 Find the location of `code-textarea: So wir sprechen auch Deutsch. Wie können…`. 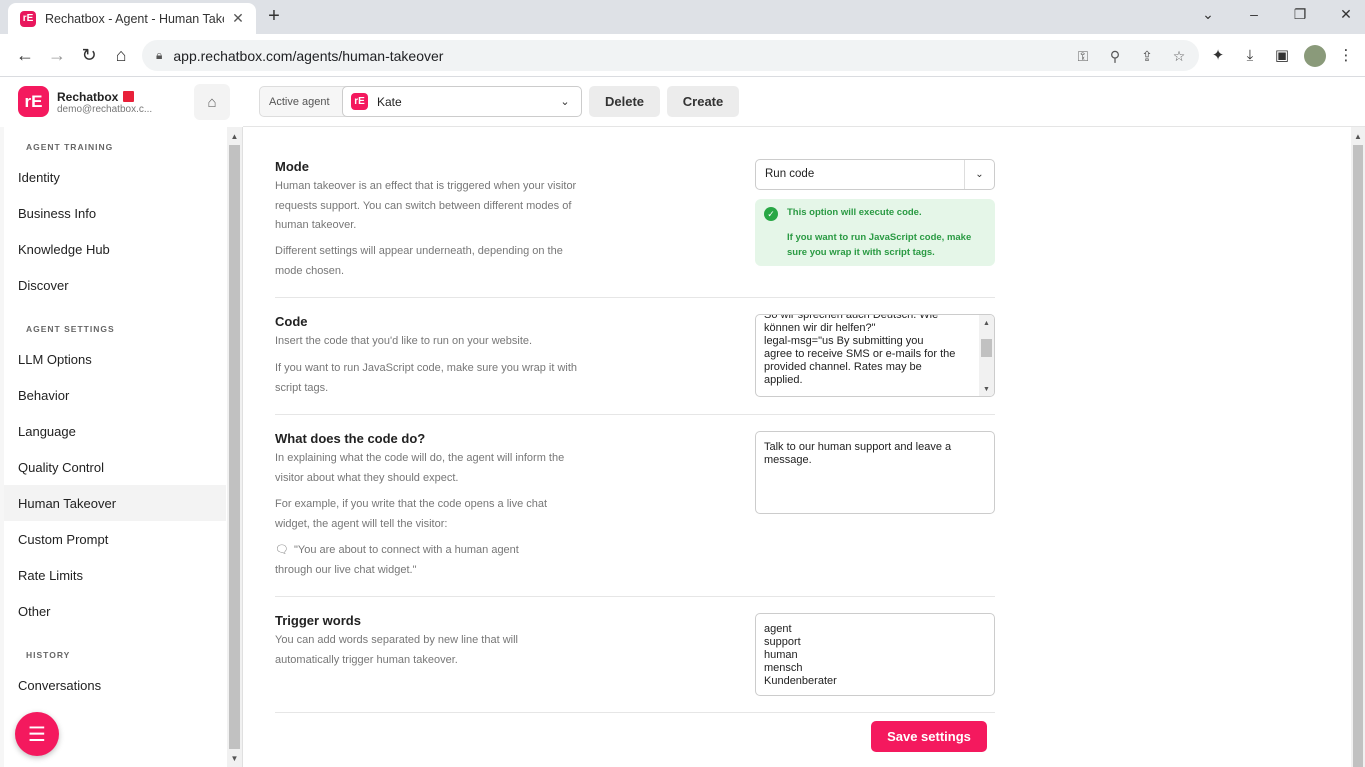

code-textarea: So wir sprechen auch Deutsch. Wie können… is located at coordinates (875, 355).